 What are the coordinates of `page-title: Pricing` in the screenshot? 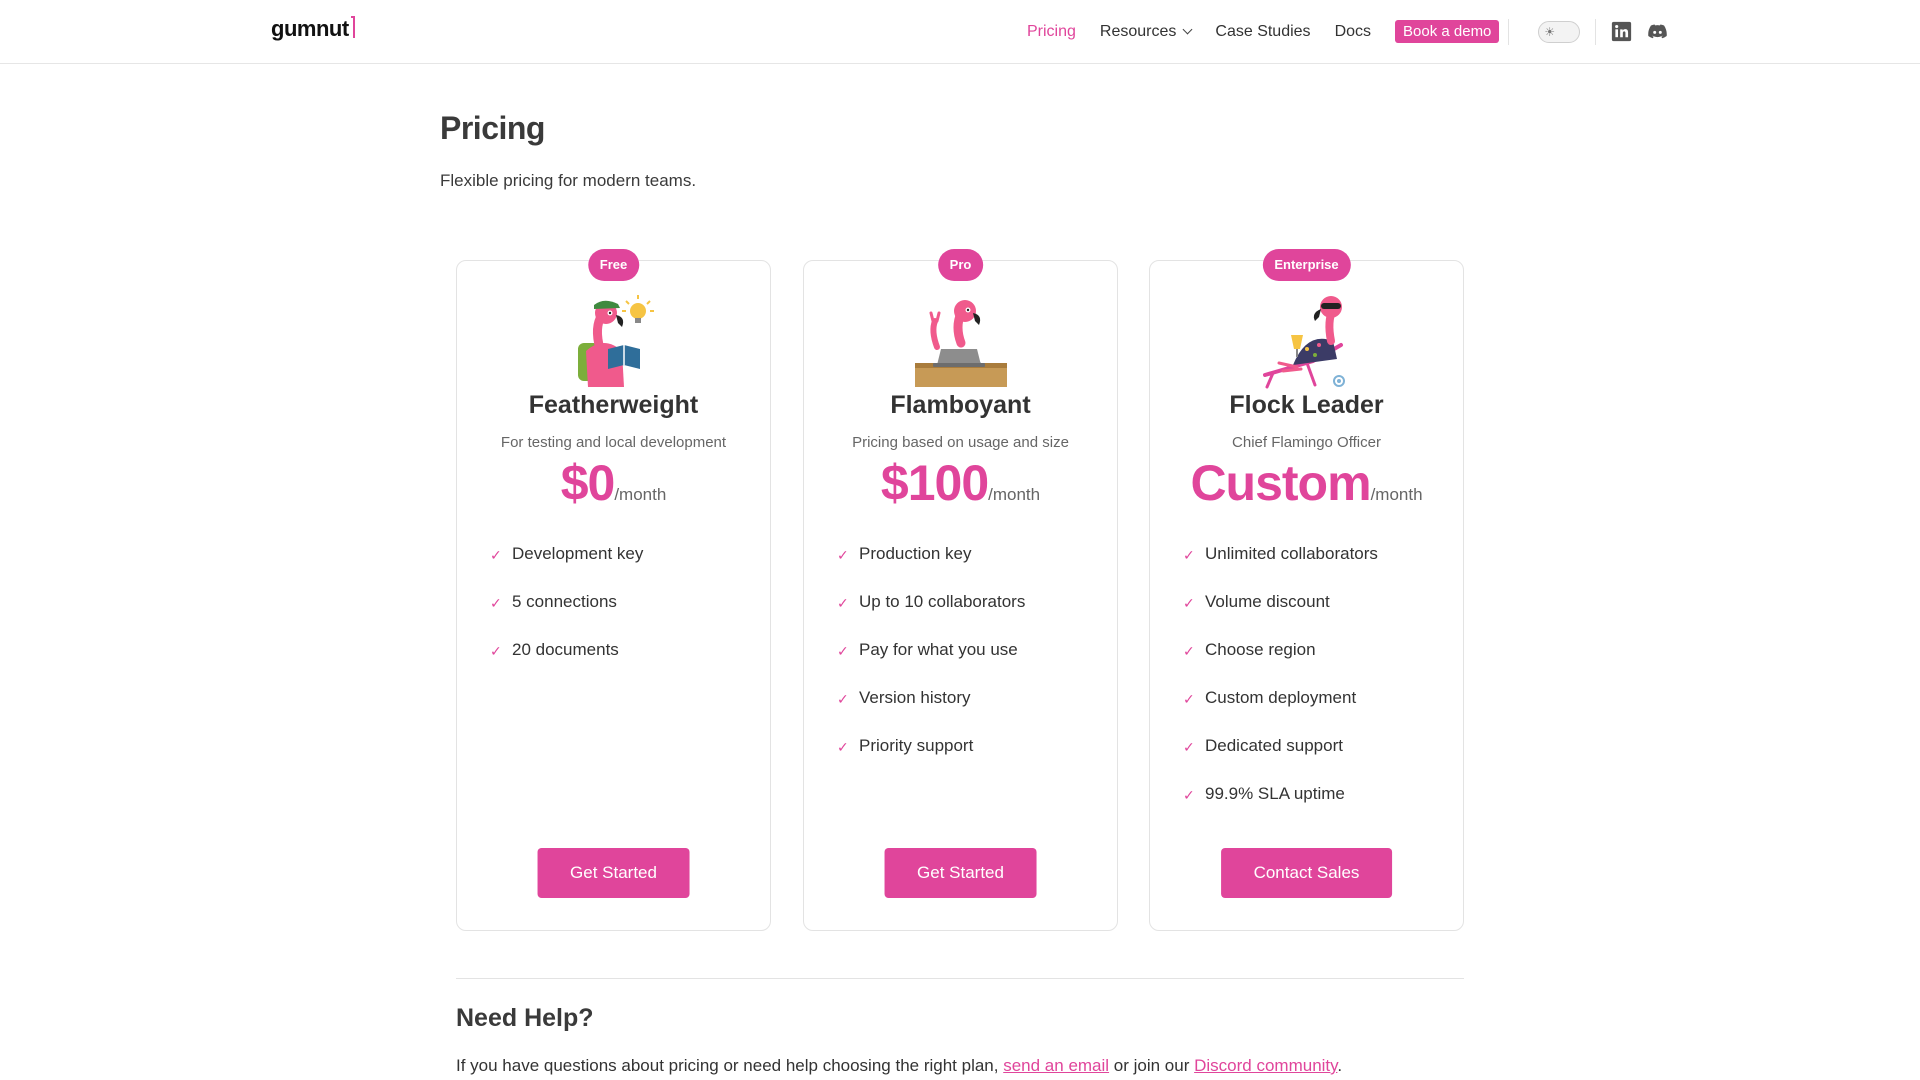 It's located at (492, 128).